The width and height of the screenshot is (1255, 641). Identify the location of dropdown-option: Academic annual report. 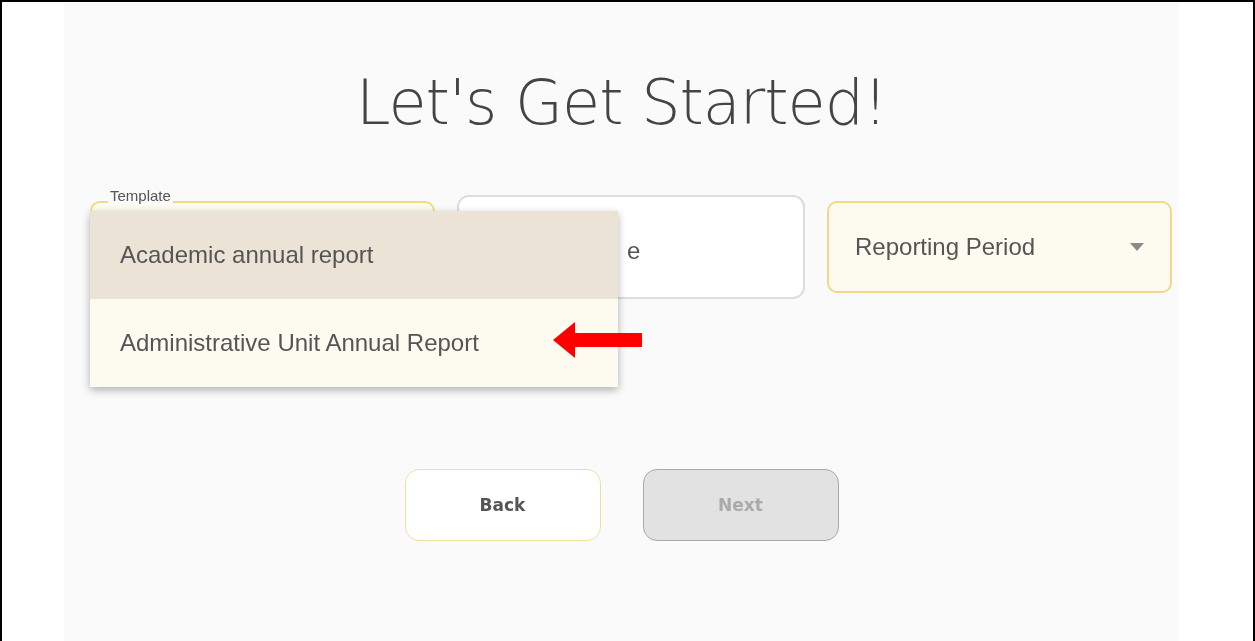
(354, 255).